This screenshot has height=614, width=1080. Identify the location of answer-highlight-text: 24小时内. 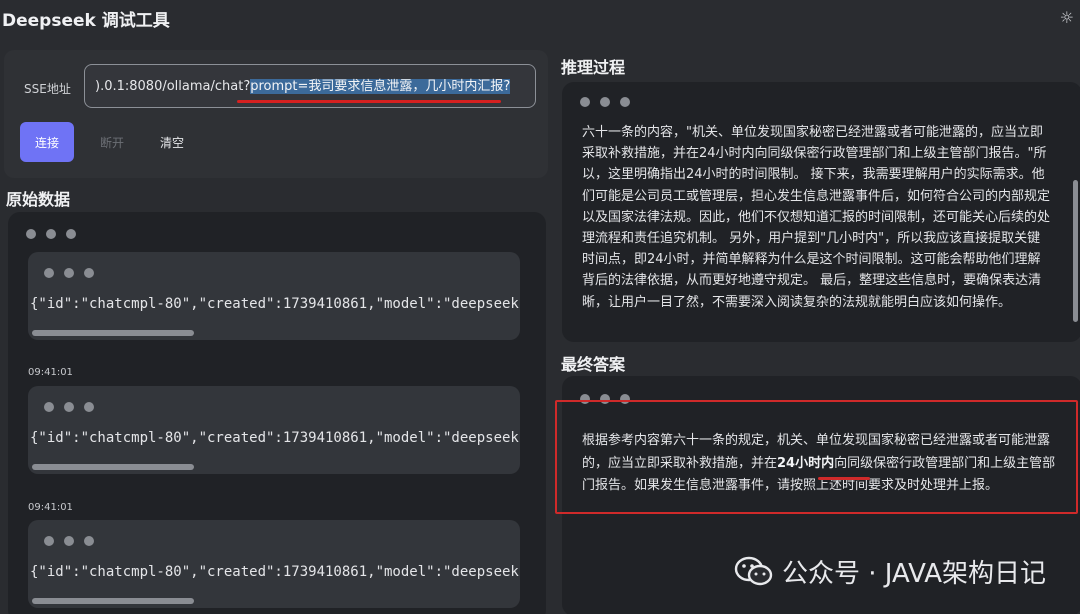
(806, 463).